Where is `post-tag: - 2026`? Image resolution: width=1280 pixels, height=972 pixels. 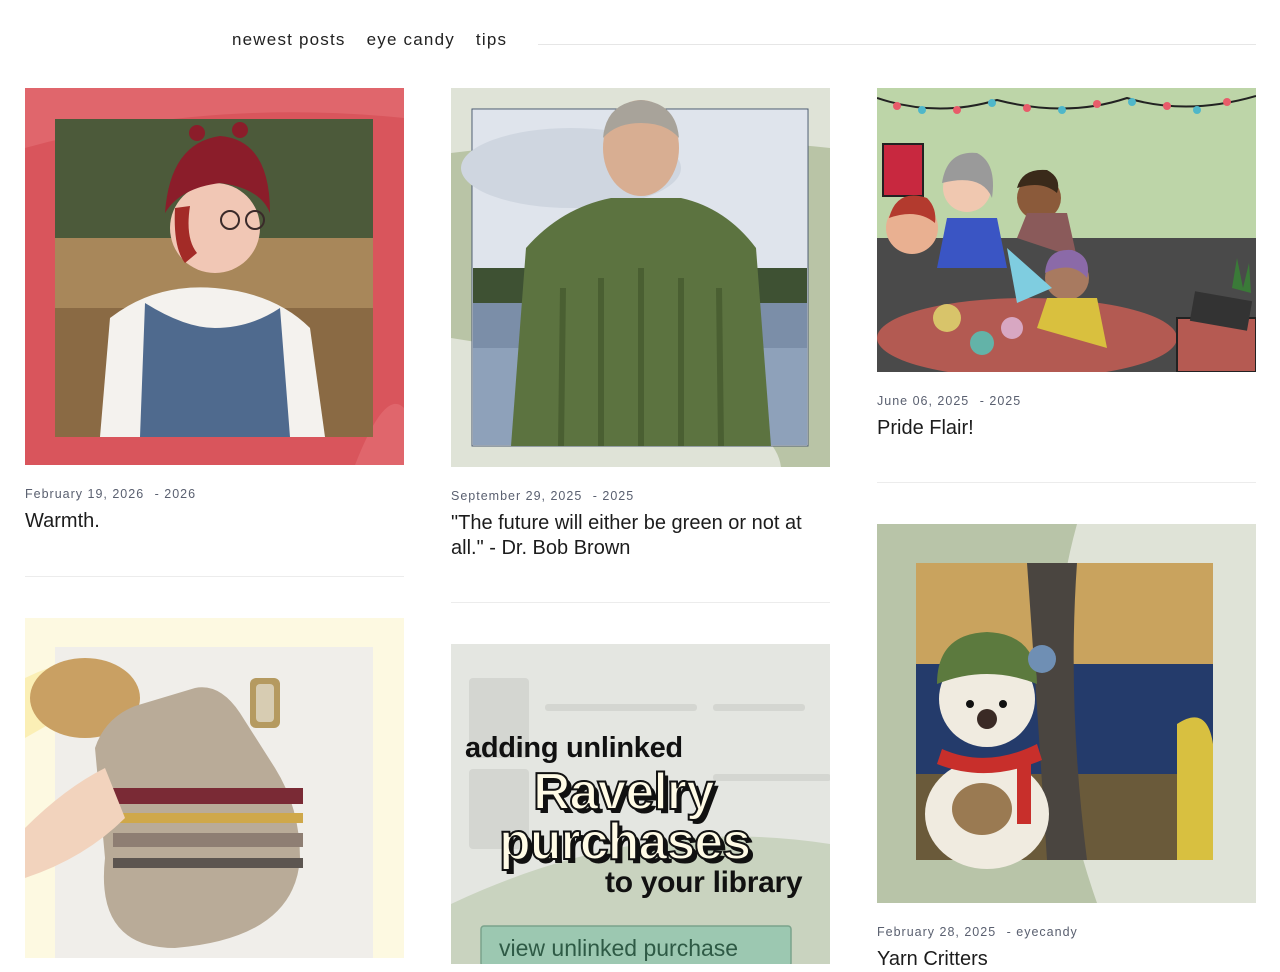 post-tag: - 2026 is located at coordinates (175, 494).